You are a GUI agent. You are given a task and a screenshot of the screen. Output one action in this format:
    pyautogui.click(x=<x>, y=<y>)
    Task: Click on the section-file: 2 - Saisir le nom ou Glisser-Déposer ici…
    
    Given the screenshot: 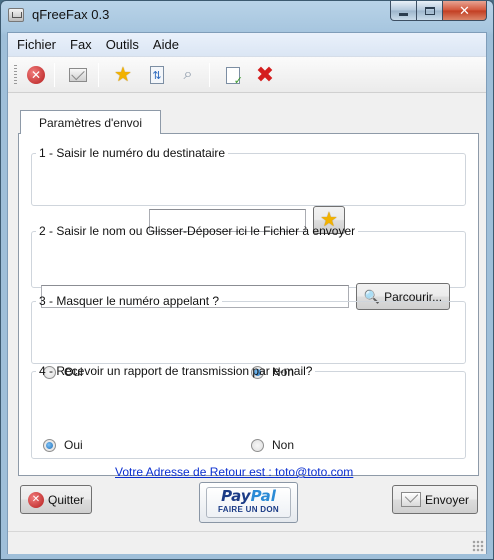 What is the action you would take?
    pyautogui.click(x=248, y=256)
    